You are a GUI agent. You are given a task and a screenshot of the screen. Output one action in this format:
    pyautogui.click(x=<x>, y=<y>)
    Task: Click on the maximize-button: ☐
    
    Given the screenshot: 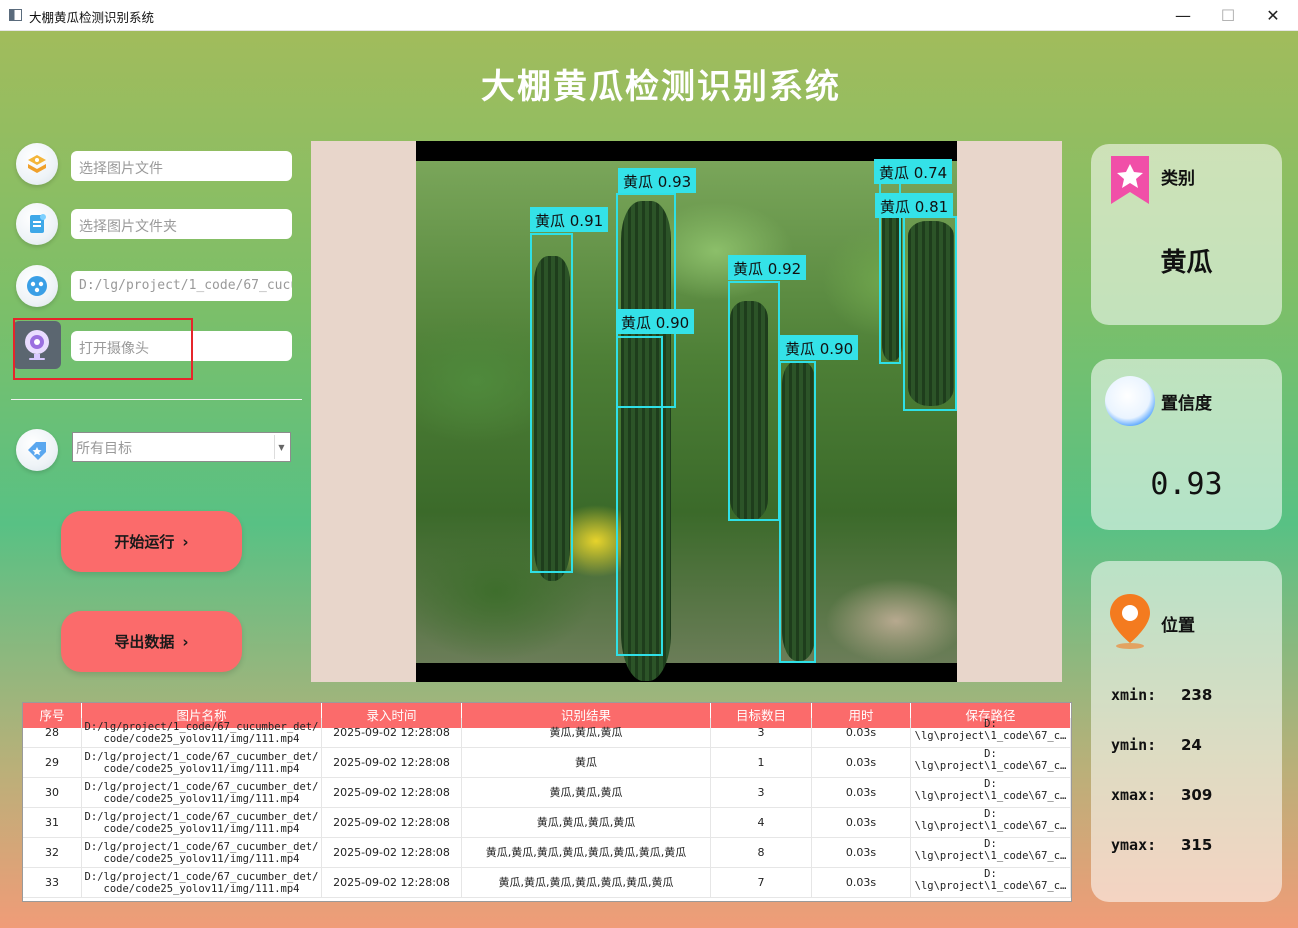 What is the action you would take?
    pyautogui.click(x=1228, y=15)
    